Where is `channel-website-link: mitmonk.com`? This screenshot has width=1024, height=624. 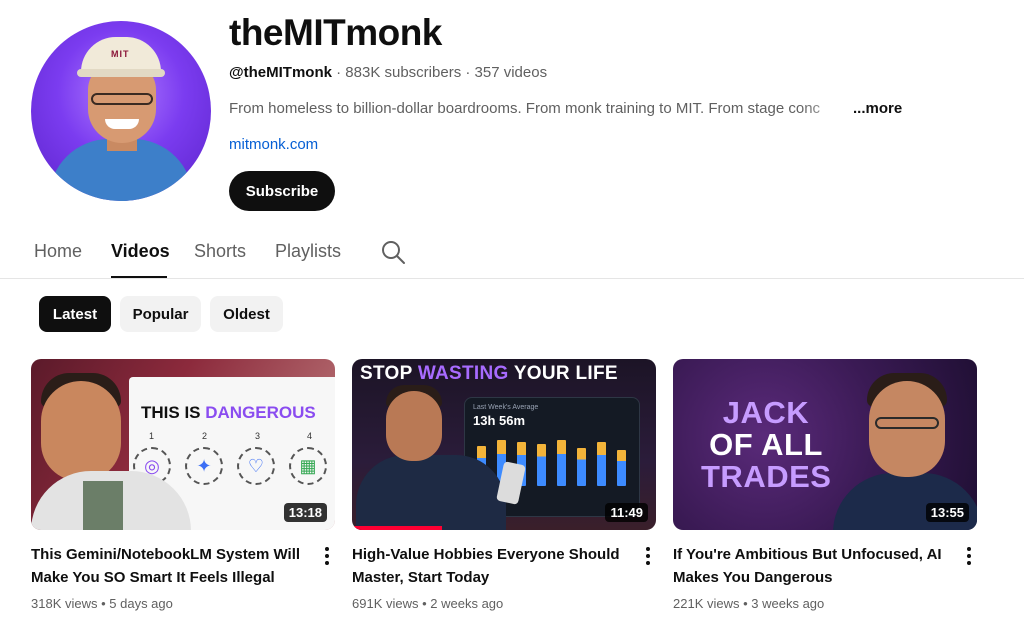 channel-website-link: mitmonk.com is located at coordinates (273, 144).